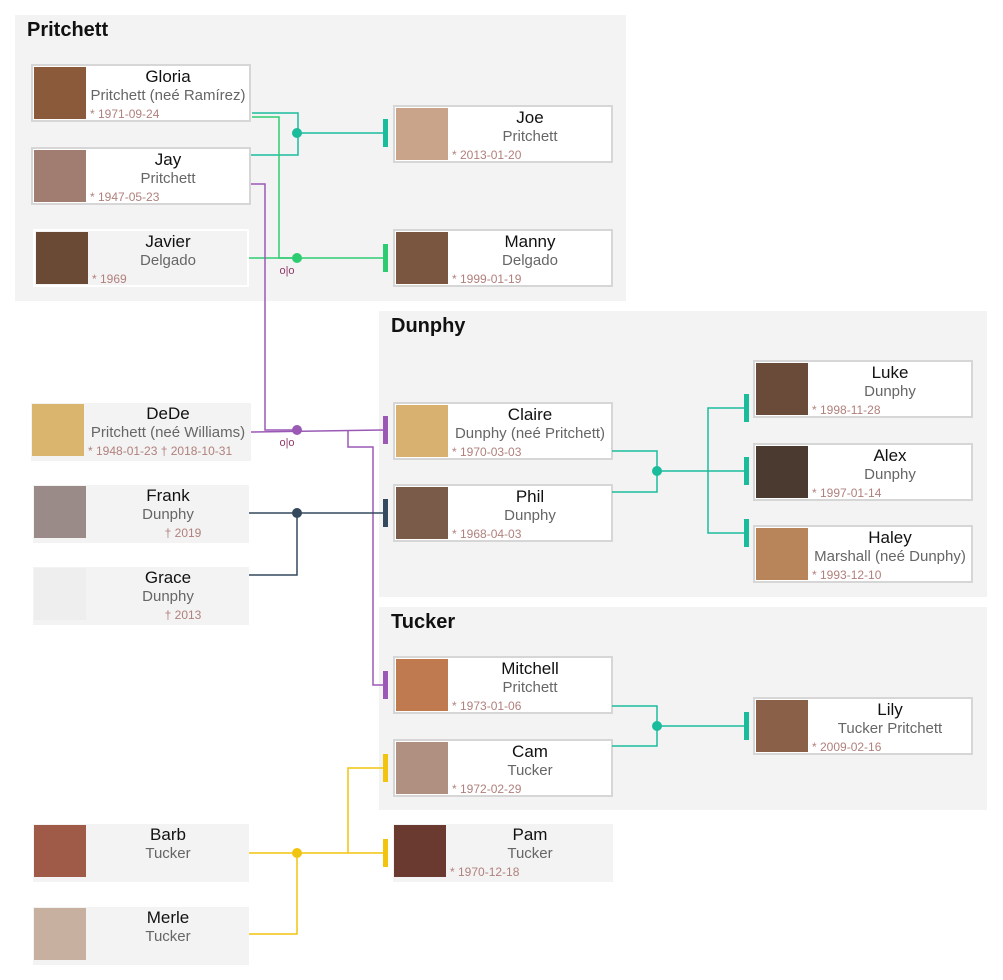 This screenshot has width=1003, height=980. I want to click on line-jay-gloria, so click(275, 134).